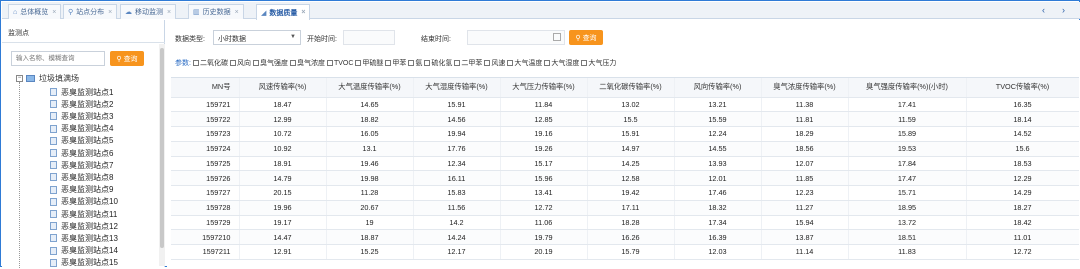 Image resolution: width=1080 pixels, height=269 pixels. What do you see at coordinates (369, 37) in the screenshot?
I see `start-time-input` at bounding box center [369, 37].